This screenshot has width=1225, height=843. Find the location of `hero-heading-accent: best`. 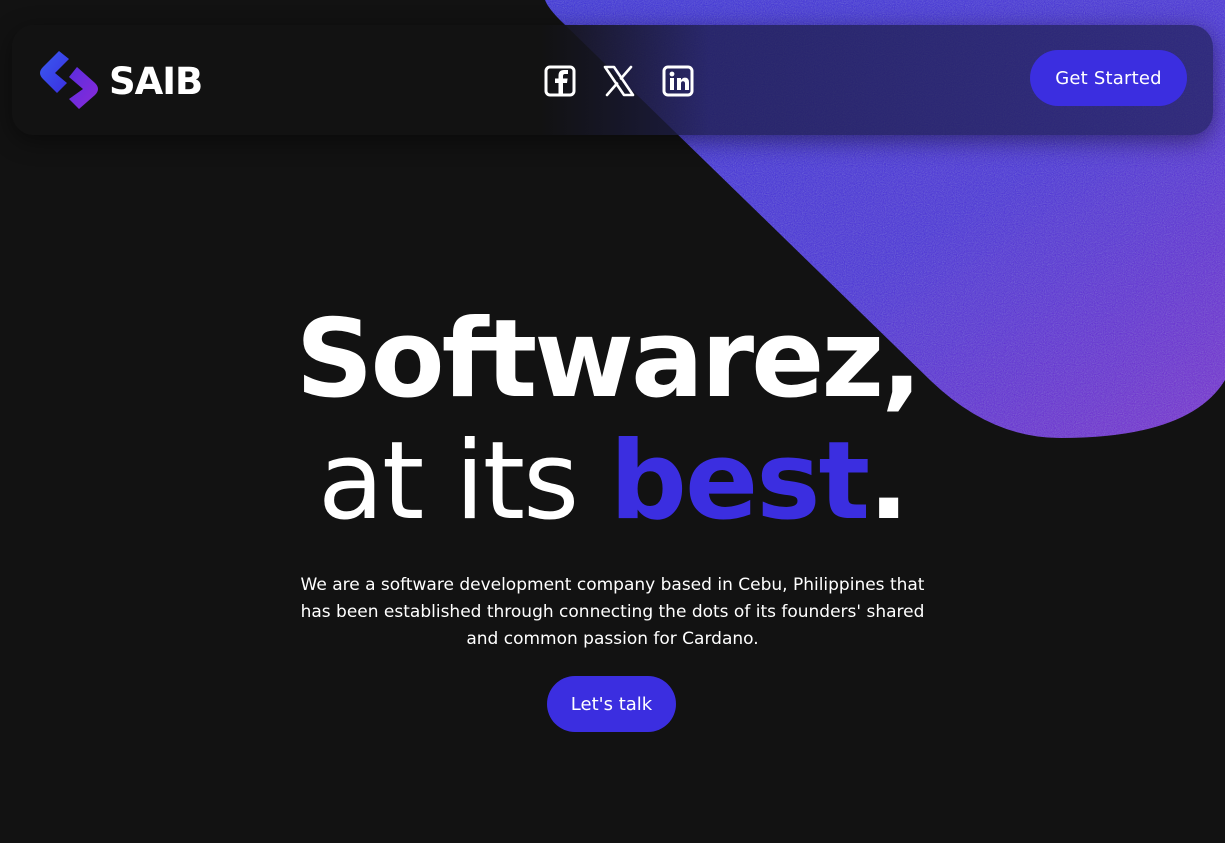

hero-heading-accent: best is located at coordinates (739, 481).